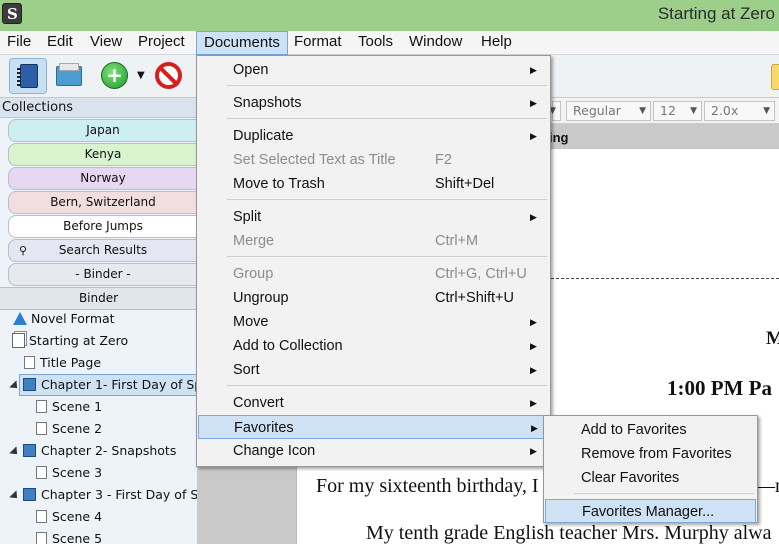 This screenshot has height=544, width=779. Describe the element at coordinates (102, 202) in the screenshot. I see `collection-tab-bern: Bern, Switzerland` at that location.